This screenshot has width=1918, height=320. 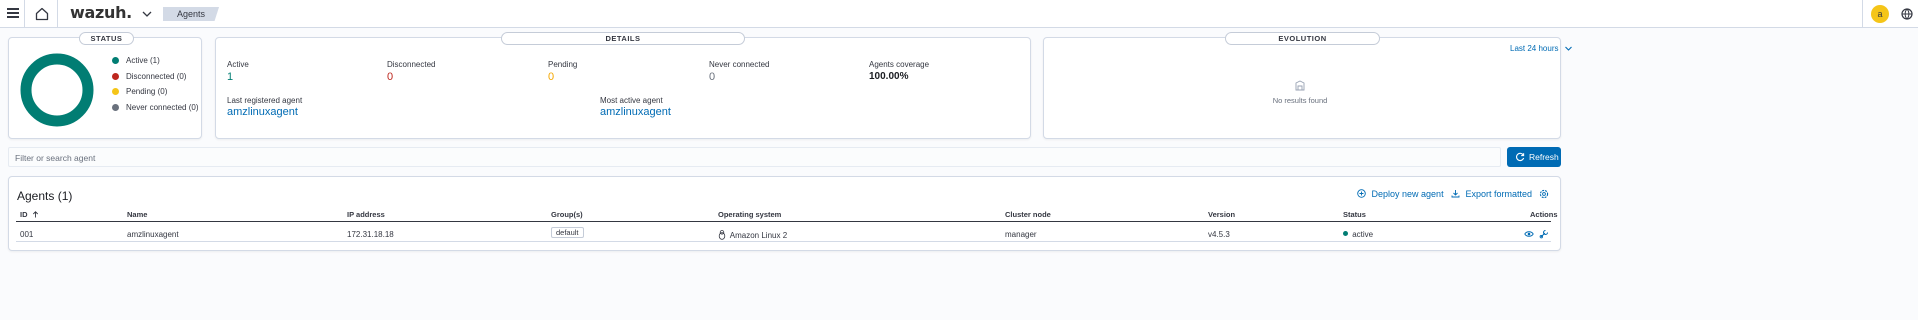 What do you see at coordinates (45, 196) in the screenshot?
I see `agents-table-title: Agents (1)` at bounding box center [45, 196].